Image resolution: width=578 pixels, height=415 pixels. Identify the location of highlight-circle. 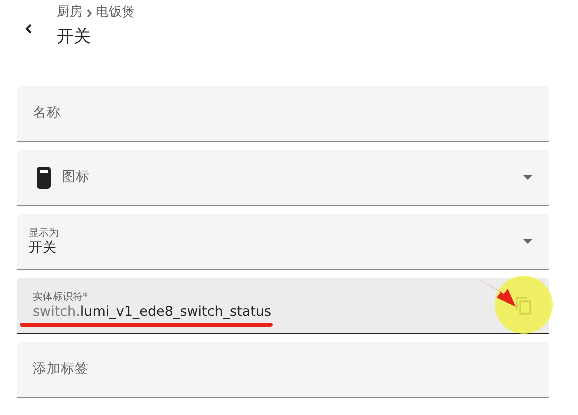
(524, 305).